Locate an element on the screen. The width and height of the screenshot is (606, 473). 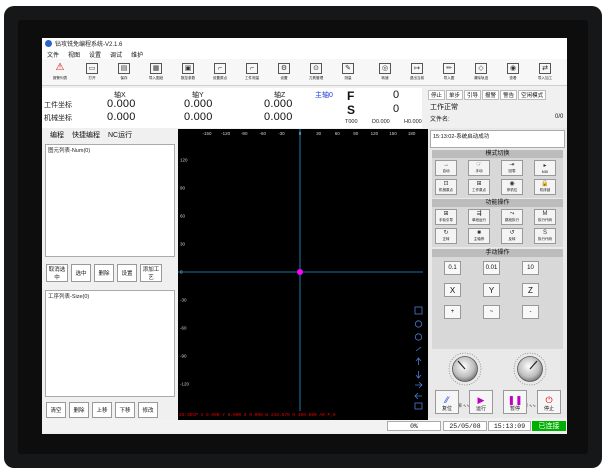
mode-home-button: ⇥ 回零 is located at coordinates (512, 168).